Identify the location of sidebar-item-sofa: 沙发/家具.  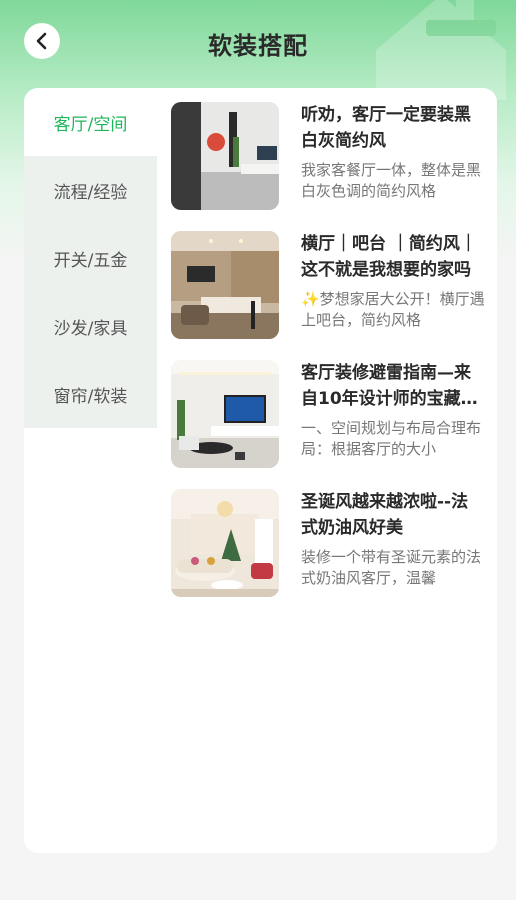
(90, 326).